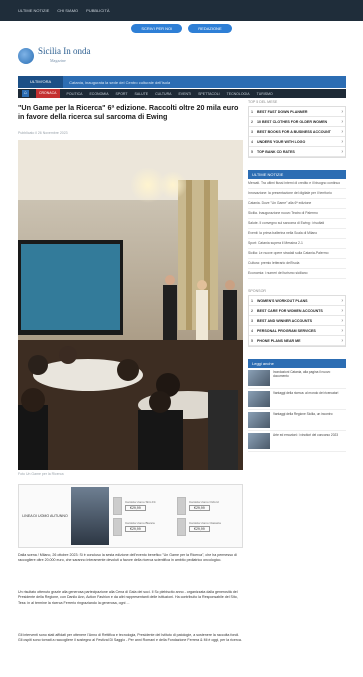  Describe the element at coordinates (297, 112) in the screenshot. I see `list-item: 1 BEST FAST DOWN PLANNER ›` at that location.